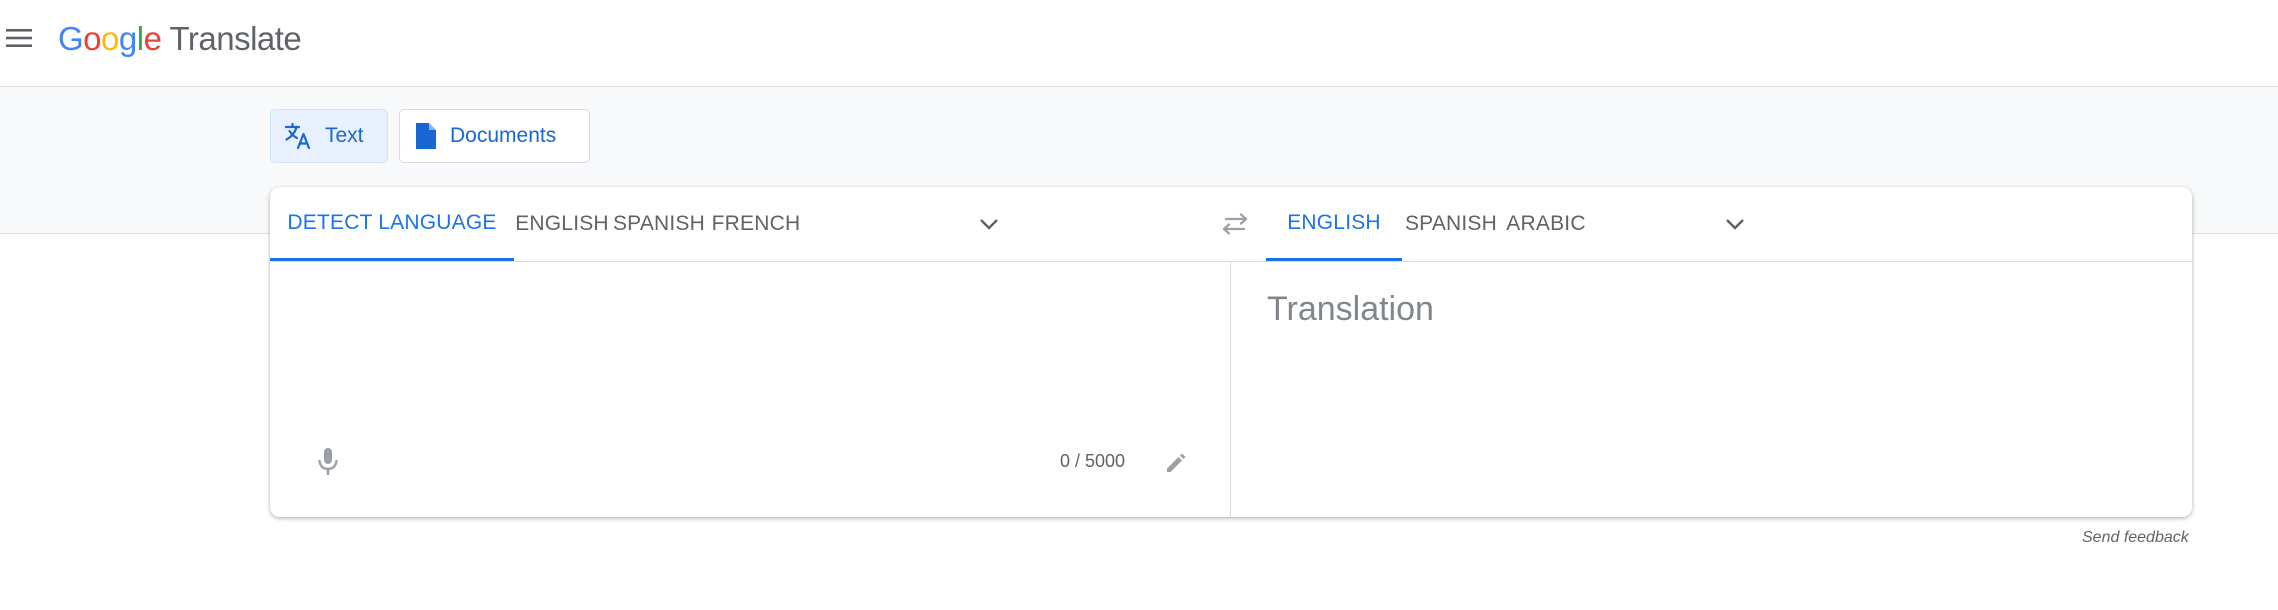 This screenshot has height=610, width=2278. I want to click on swap-languages-button, so click(1235, 224).